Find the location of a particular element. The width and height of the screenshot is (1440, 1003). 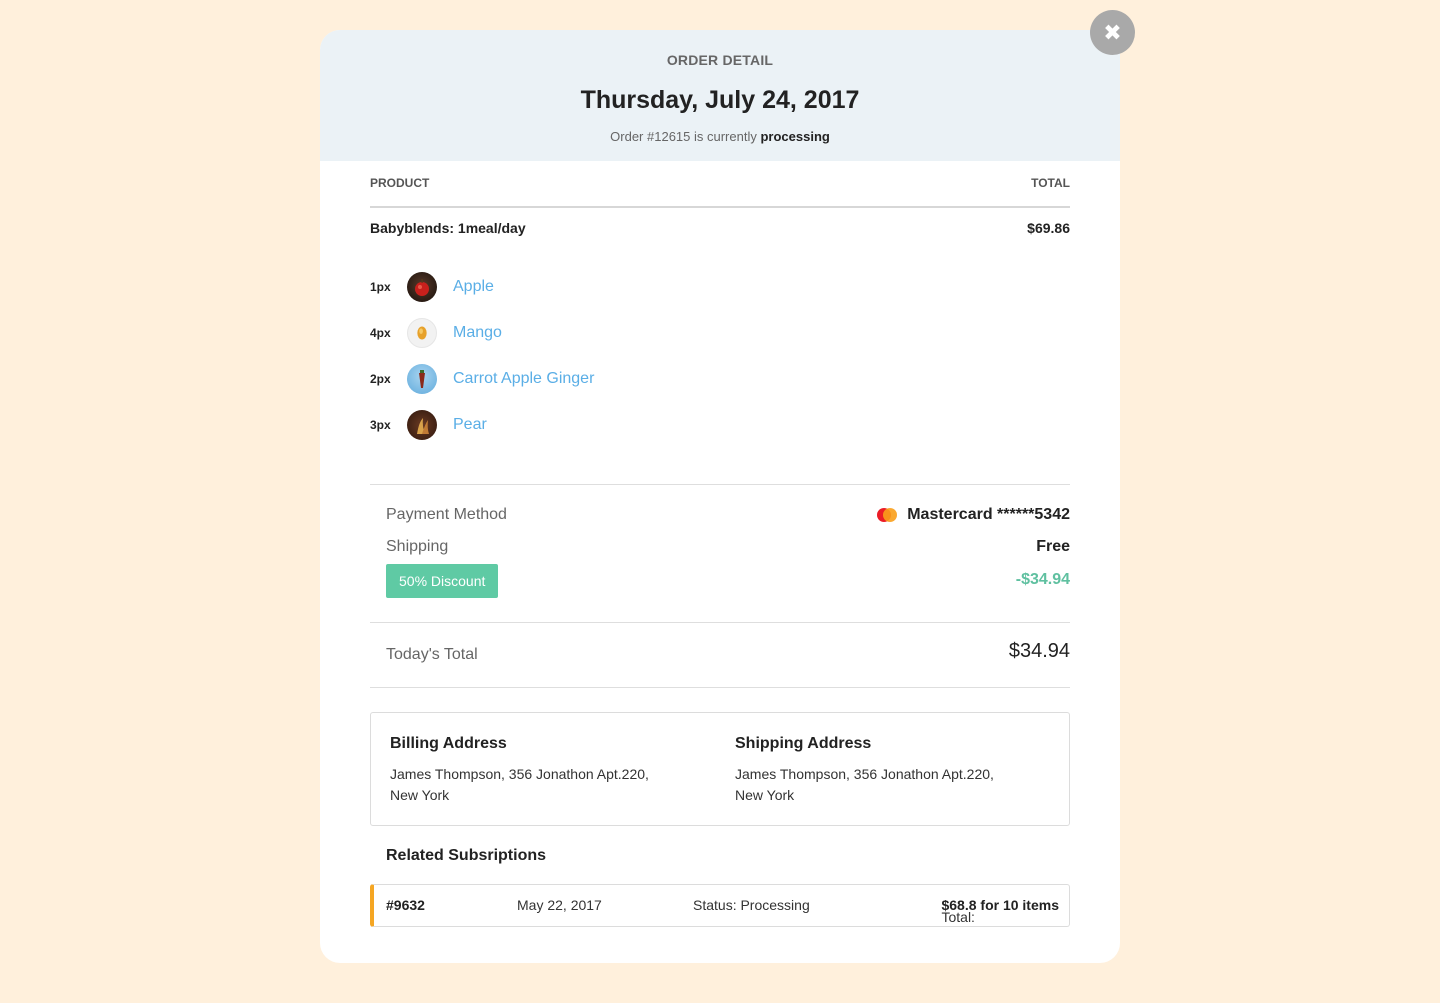

item-quantity: 1px is located at coordinates (380, 287).